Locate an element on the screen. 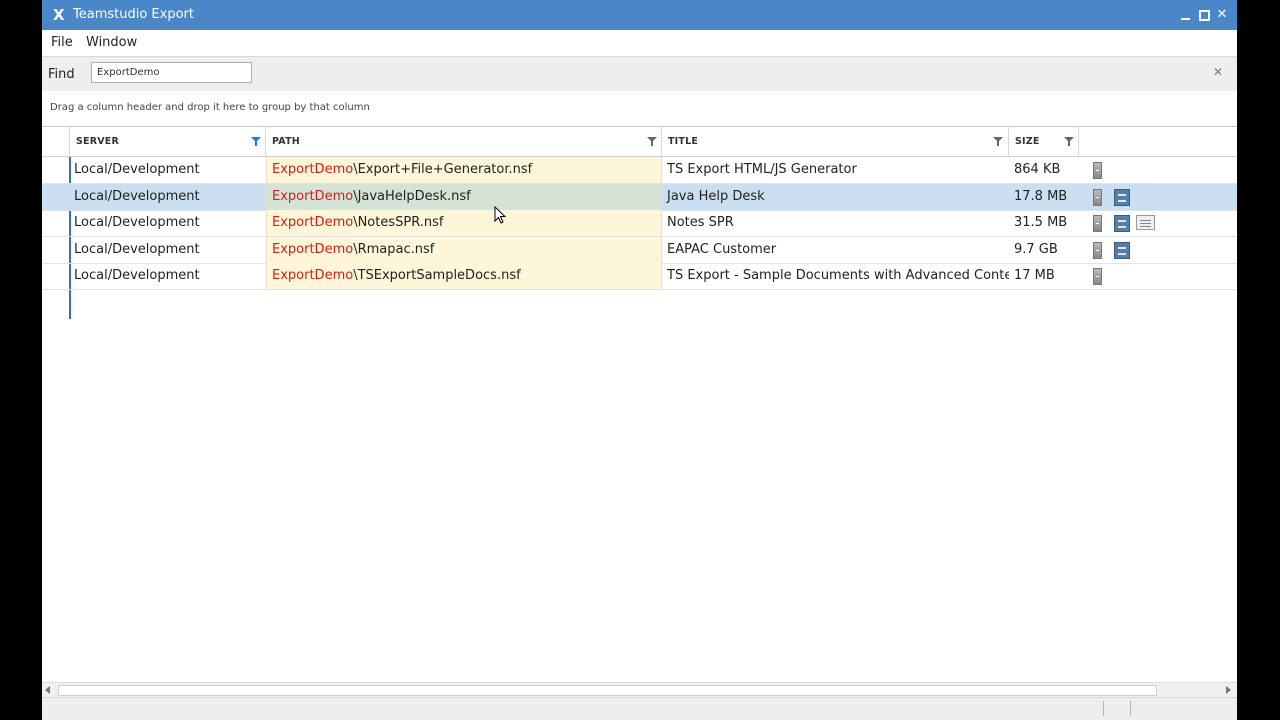 The image size is (1280, 720). cell-title: Java Help Desk is located at coordinates (835, 197).